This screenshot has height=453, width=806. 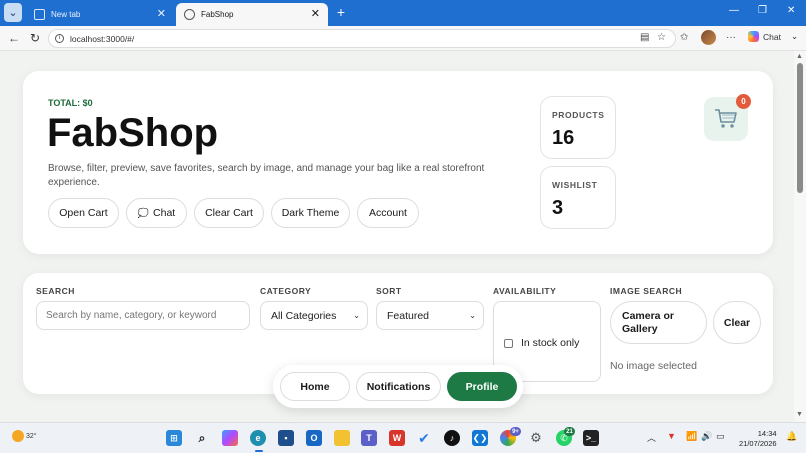 What do you see at coordinates (558, 208) in the screenshot?
I see `wishlist-count: 3` at bounding box center [558, 208].